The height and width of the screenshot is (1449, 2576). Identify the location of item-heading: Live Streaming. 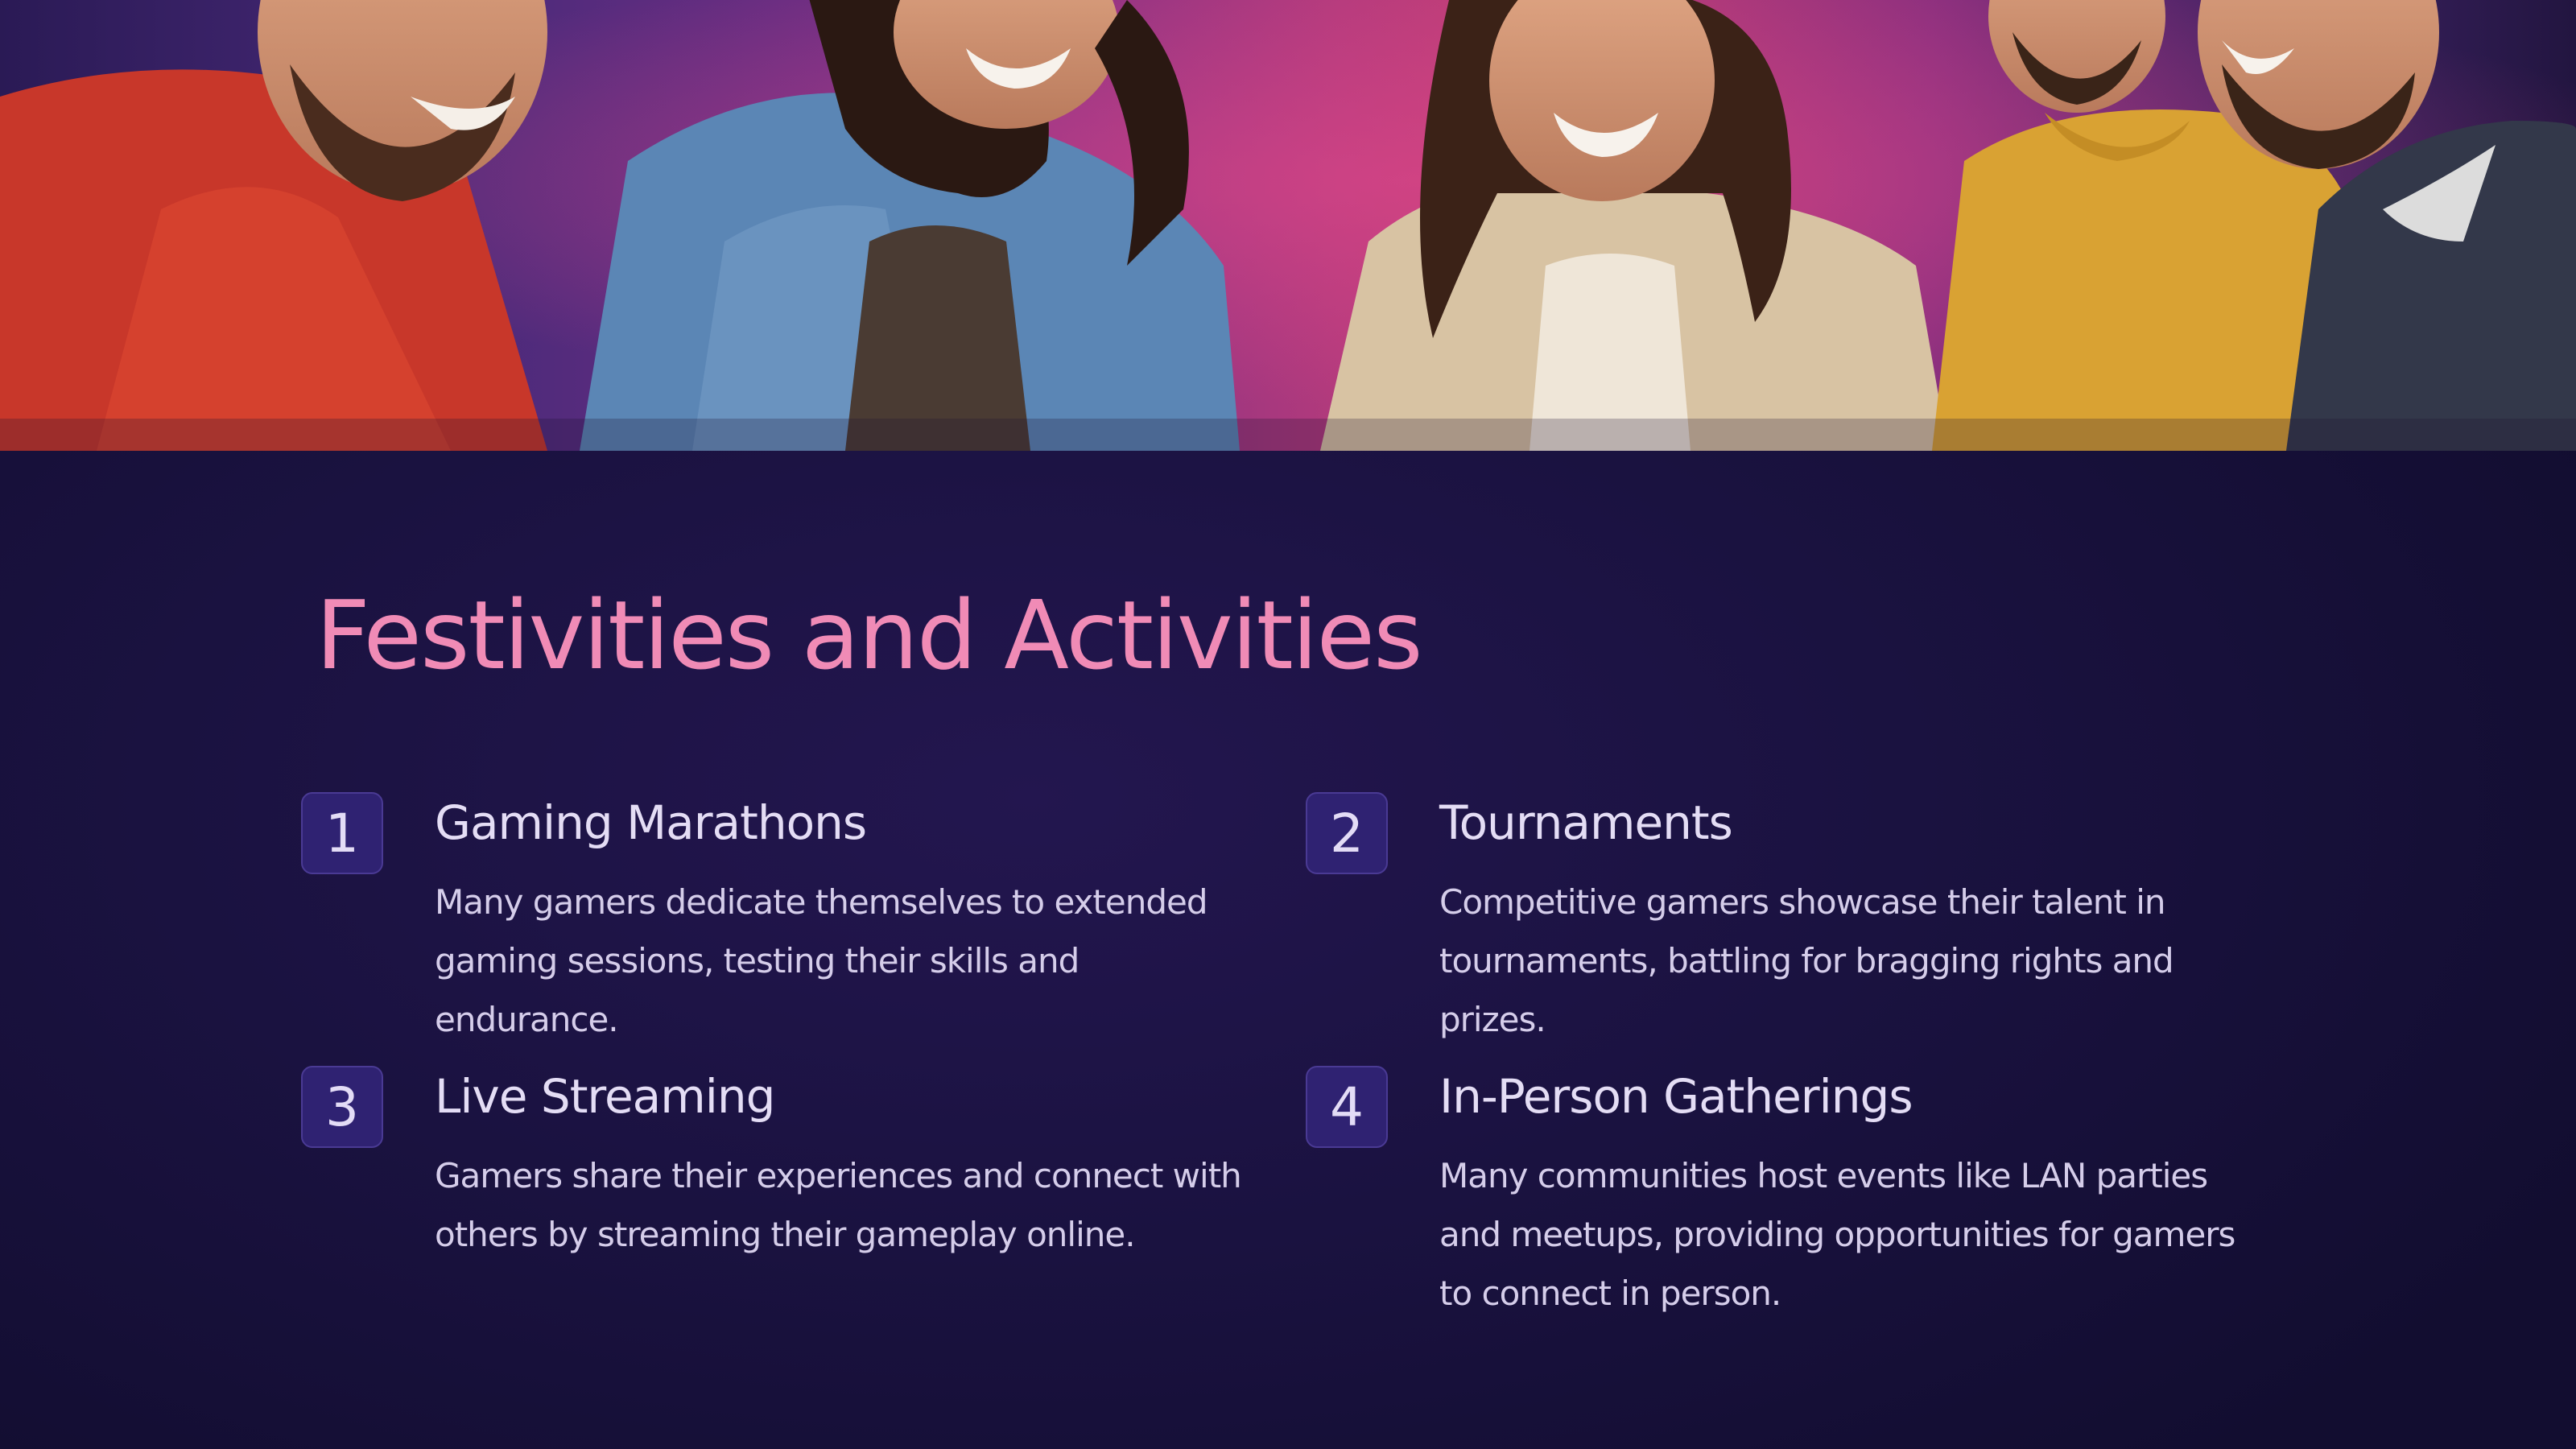
(605, 1096).